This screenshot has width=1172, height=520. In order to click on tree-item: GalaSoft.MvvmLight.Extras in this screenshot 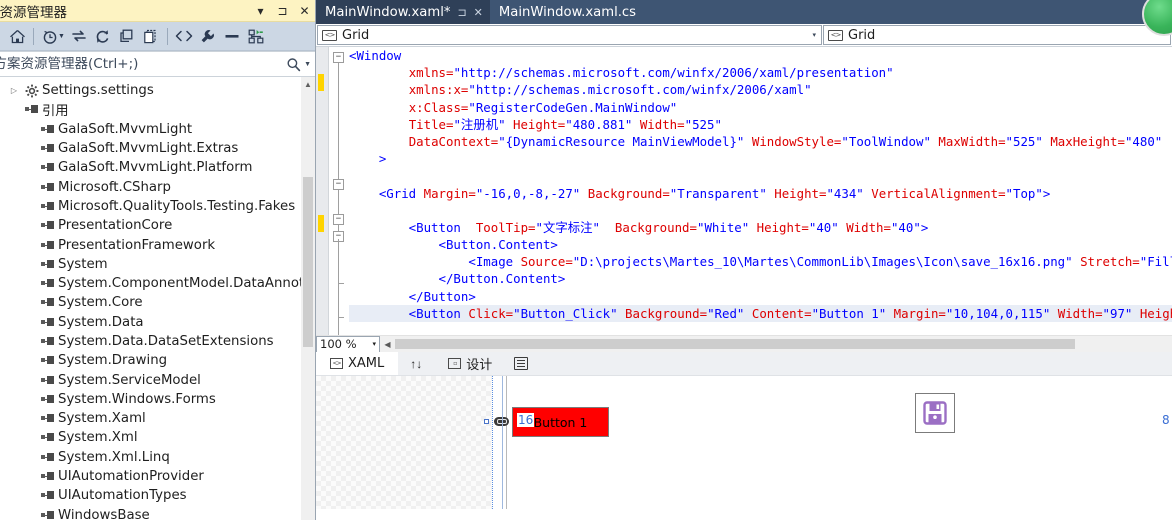, I will do `click(157, 148)`.